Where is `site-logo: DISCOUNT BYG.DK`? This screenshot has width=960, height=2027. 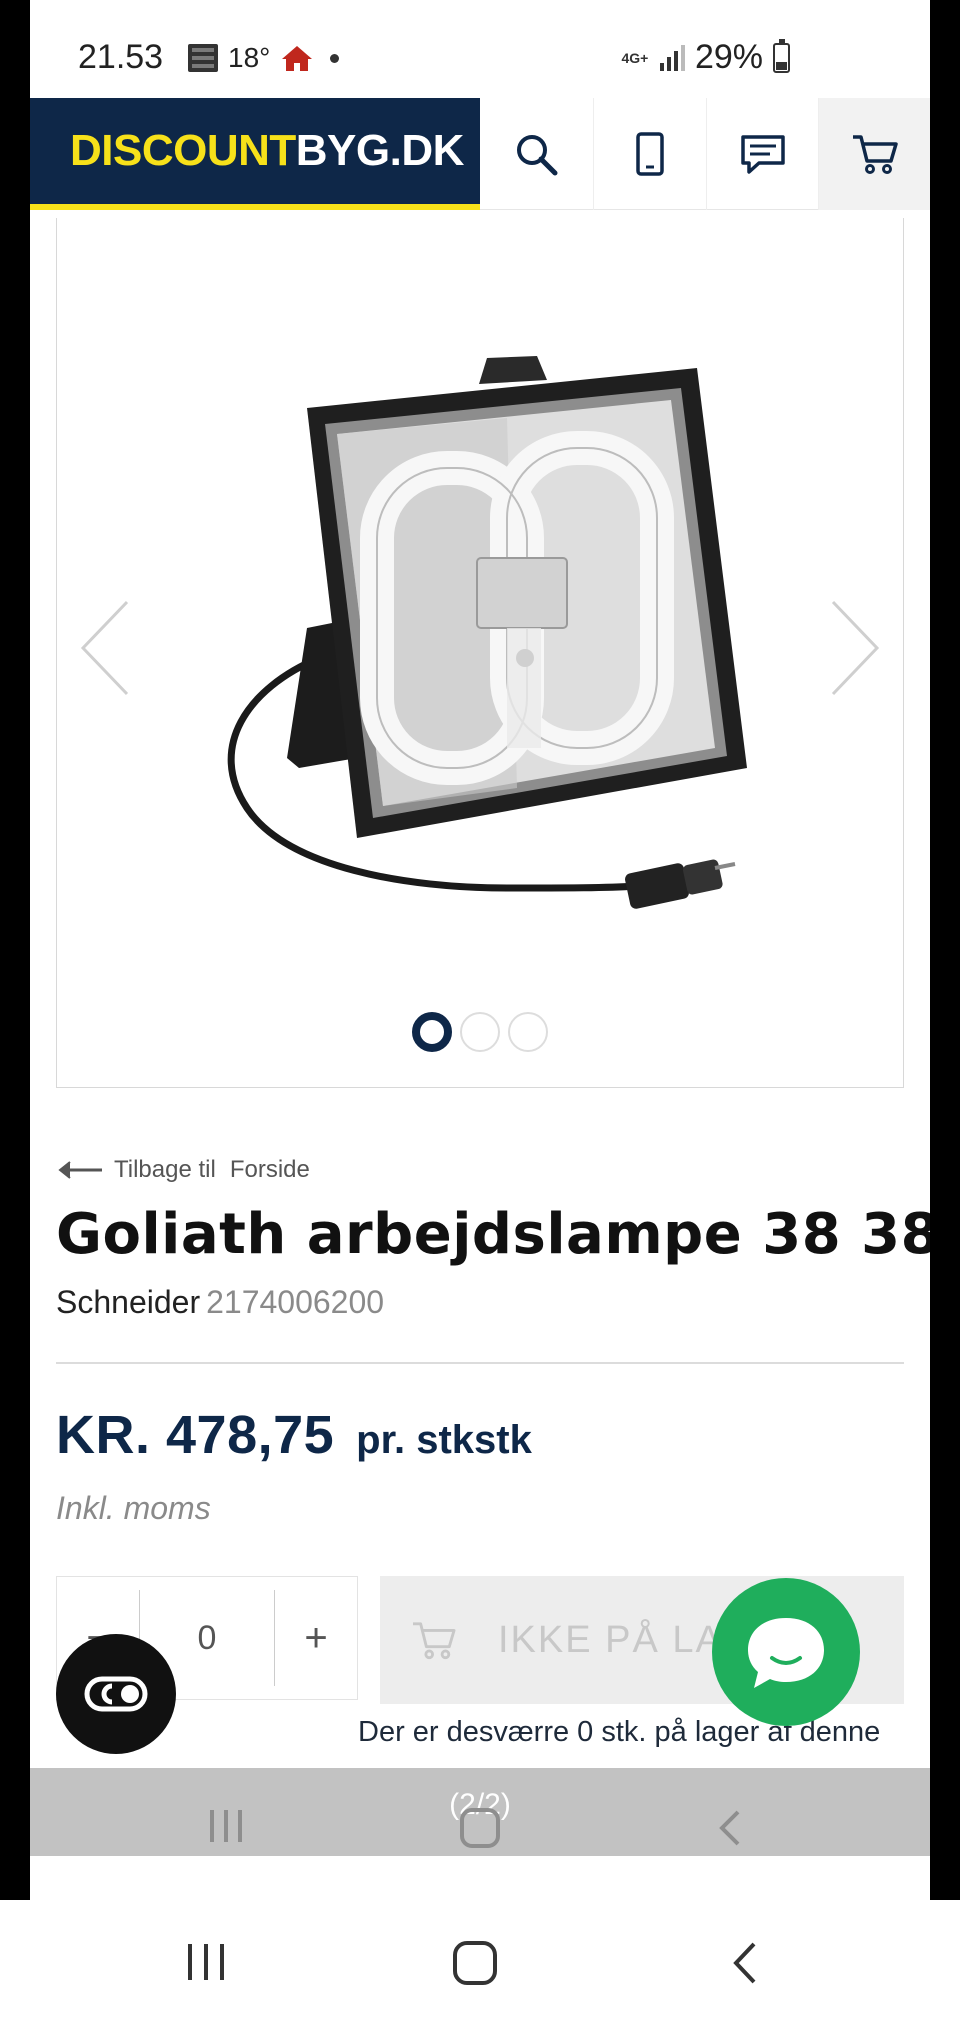 site-logo: DISCOUNT BYG.DK is located at coordinates (255, 154).